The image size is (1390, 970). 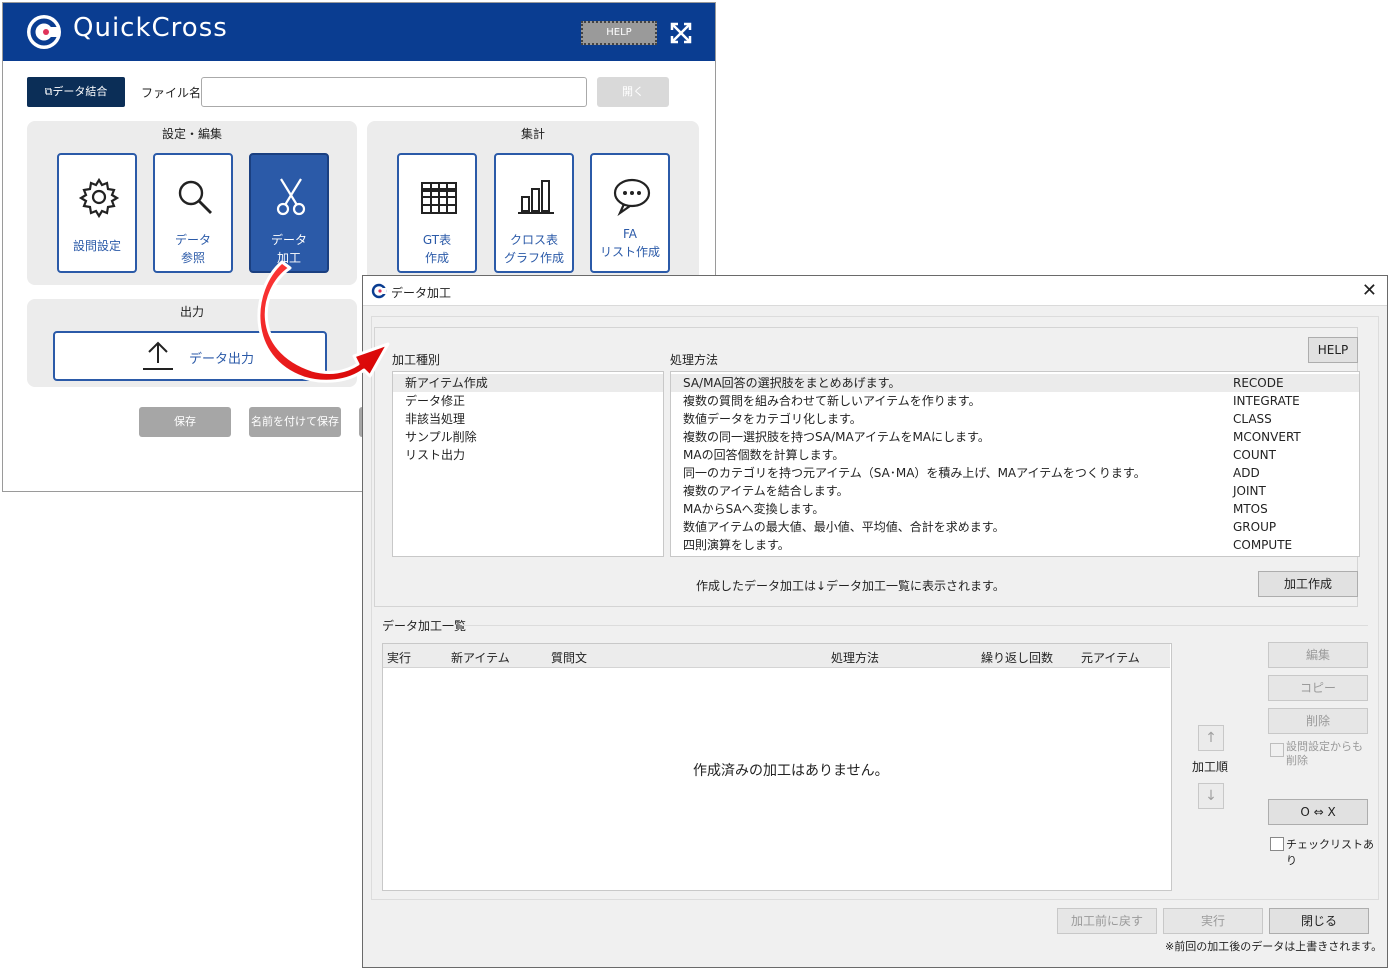 What do you see at coordinates (446, 383) in the screenshot?
I see `type-label: 新アイテム作成` at bounding box center [446, 383].